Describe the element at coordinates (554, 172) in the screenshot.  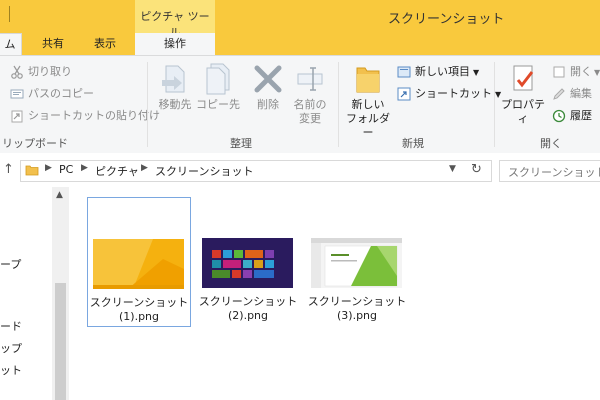
I see `search-placeholder: スクリーンショットの検` at that location.